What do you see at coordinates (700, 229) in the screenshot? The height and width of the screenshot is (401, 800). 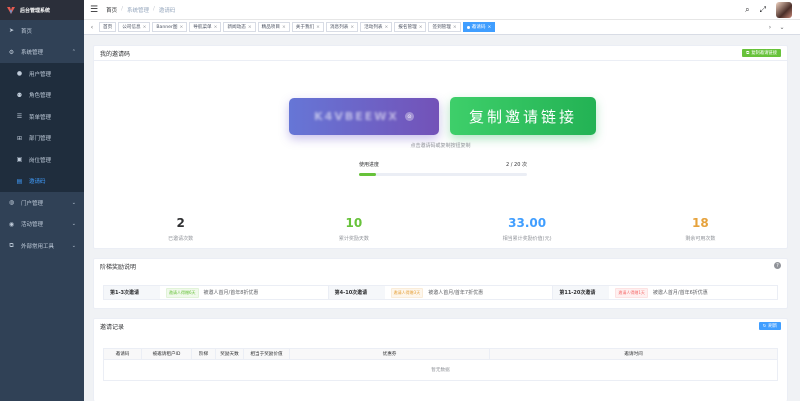 I see `stat-item: 18 剩余可用次数` at bounding box center [700, 229].